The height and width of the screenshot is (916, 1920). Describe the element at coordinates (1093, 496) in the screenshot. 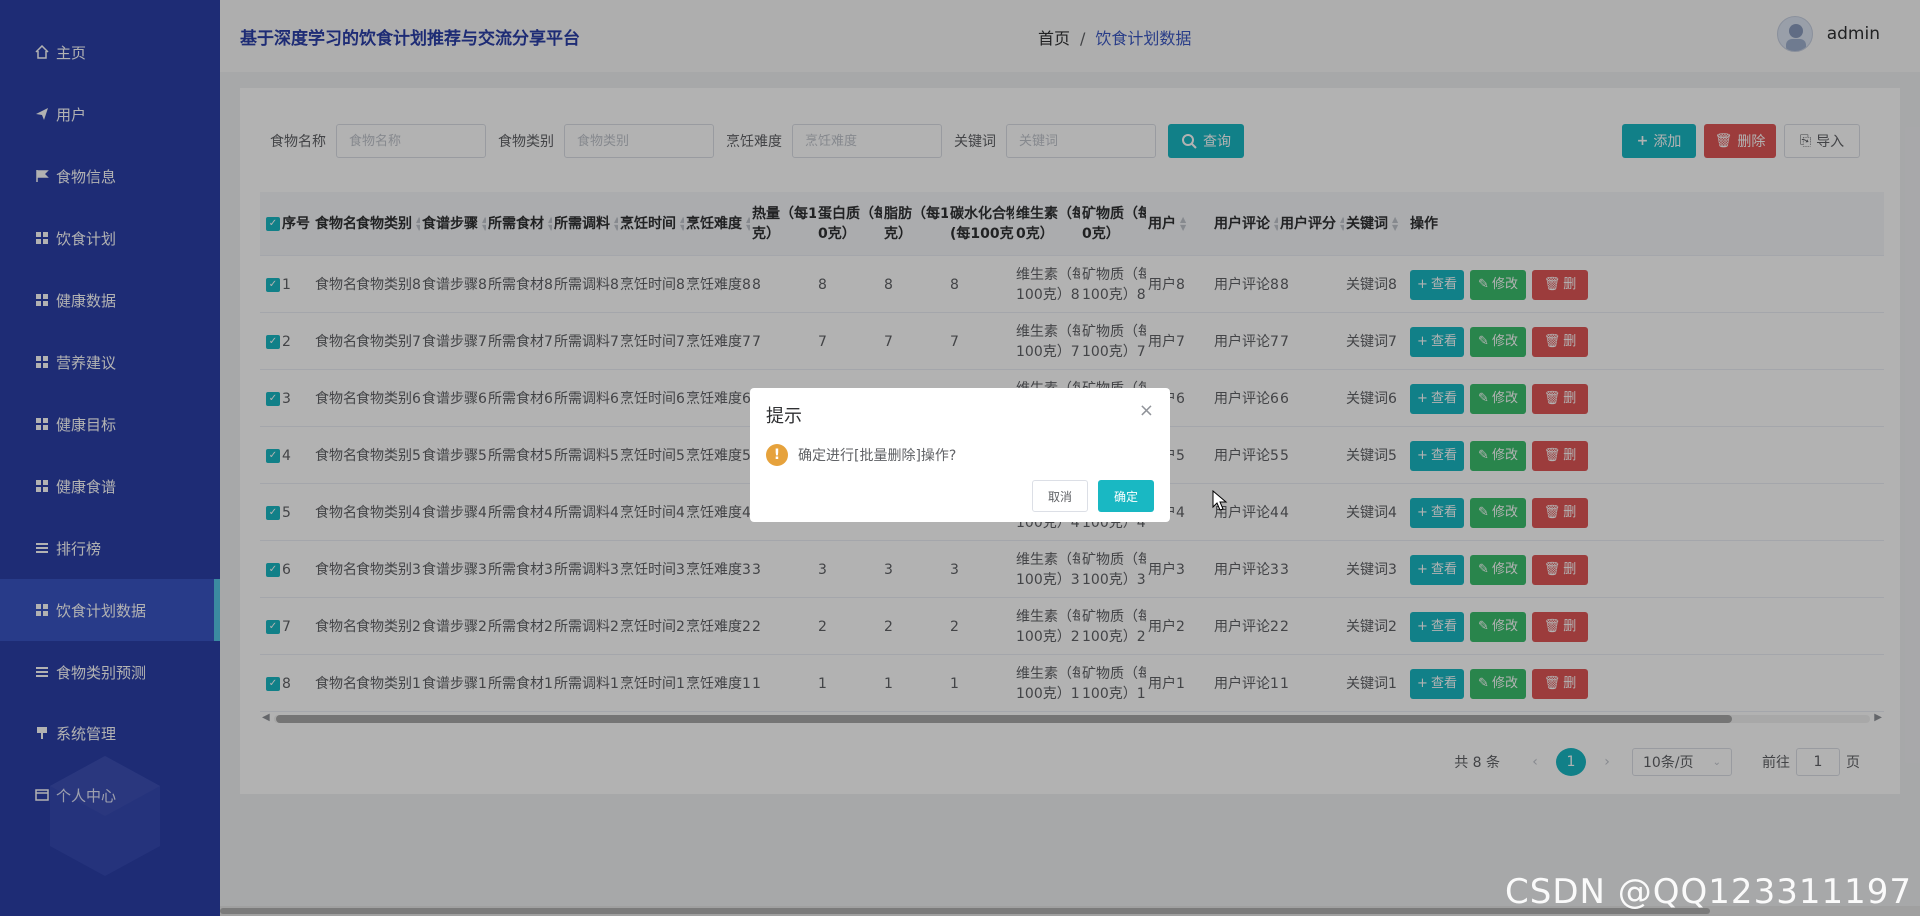

I see `dialog-buttons: 取消 确定` at that location.